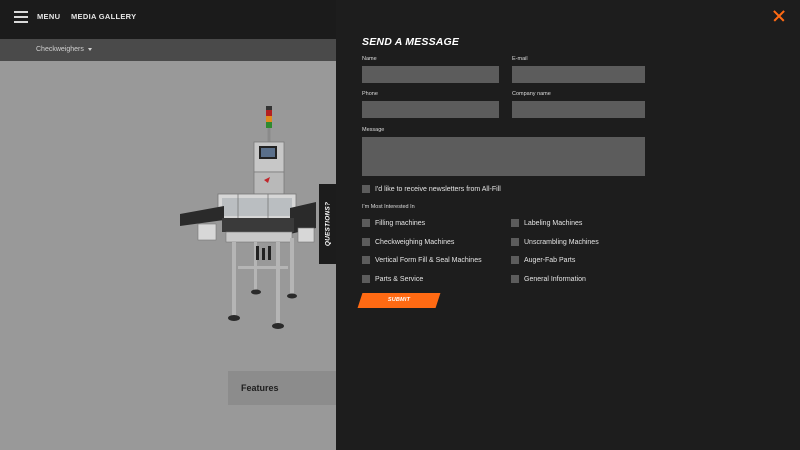 The height and width of the screenshot is (450, 800). Describe the element at coordinates (89, 49) in the screenshot. I see `chevron-down-icon` at that location.